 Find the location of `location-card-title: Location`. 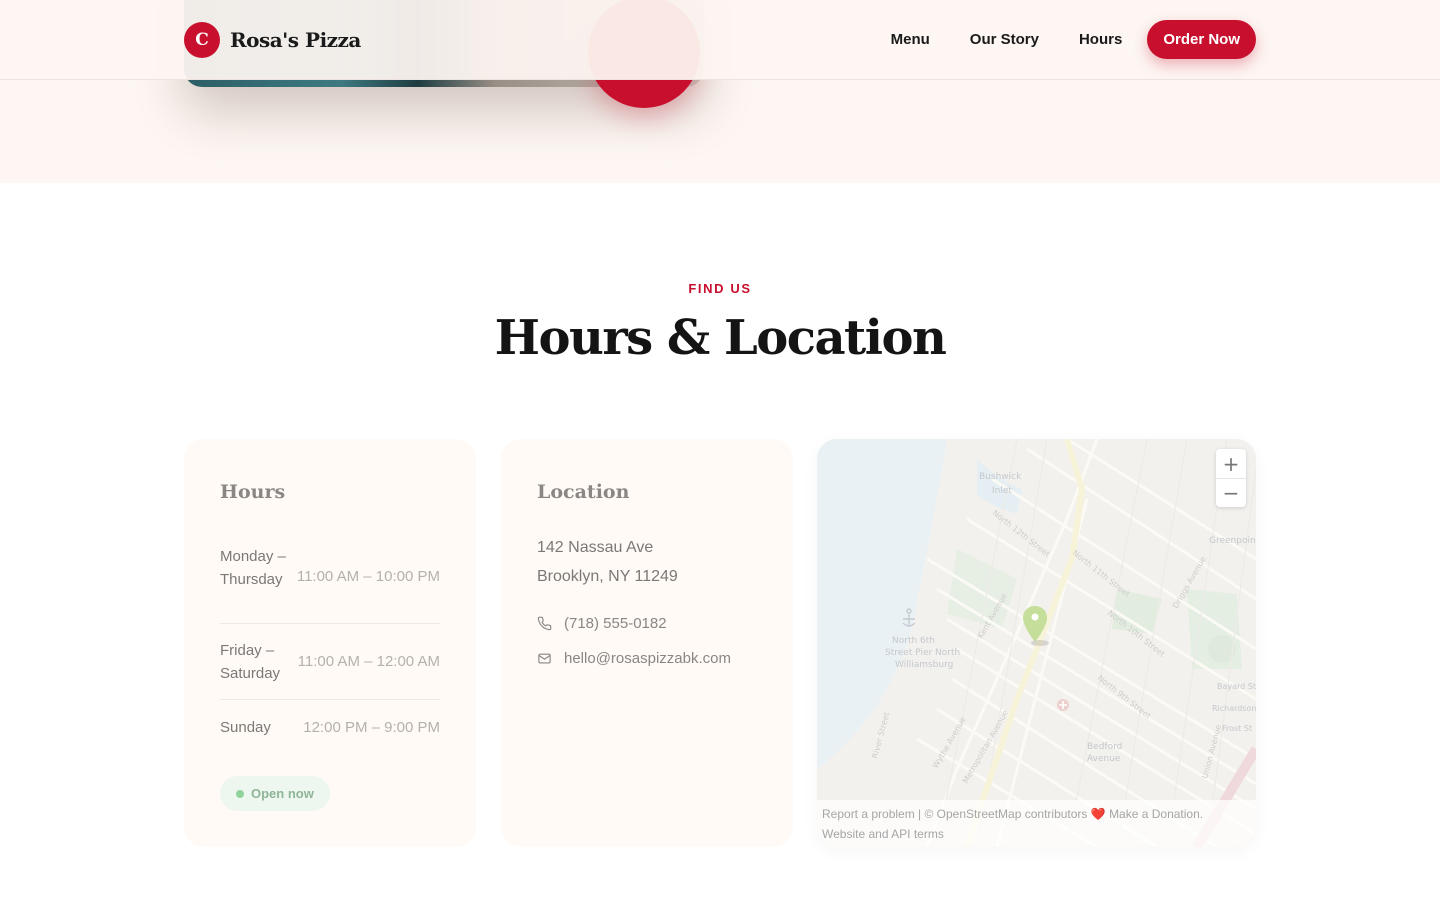

location-card-title: Location is located at coordinates (583, 492).